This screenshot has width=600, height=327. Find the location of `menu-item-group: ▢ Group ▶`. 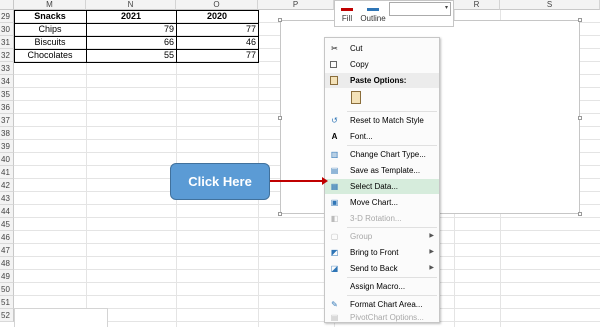

menu-item-group: ▢ Group ▶ is located at coordinates (382, 236).